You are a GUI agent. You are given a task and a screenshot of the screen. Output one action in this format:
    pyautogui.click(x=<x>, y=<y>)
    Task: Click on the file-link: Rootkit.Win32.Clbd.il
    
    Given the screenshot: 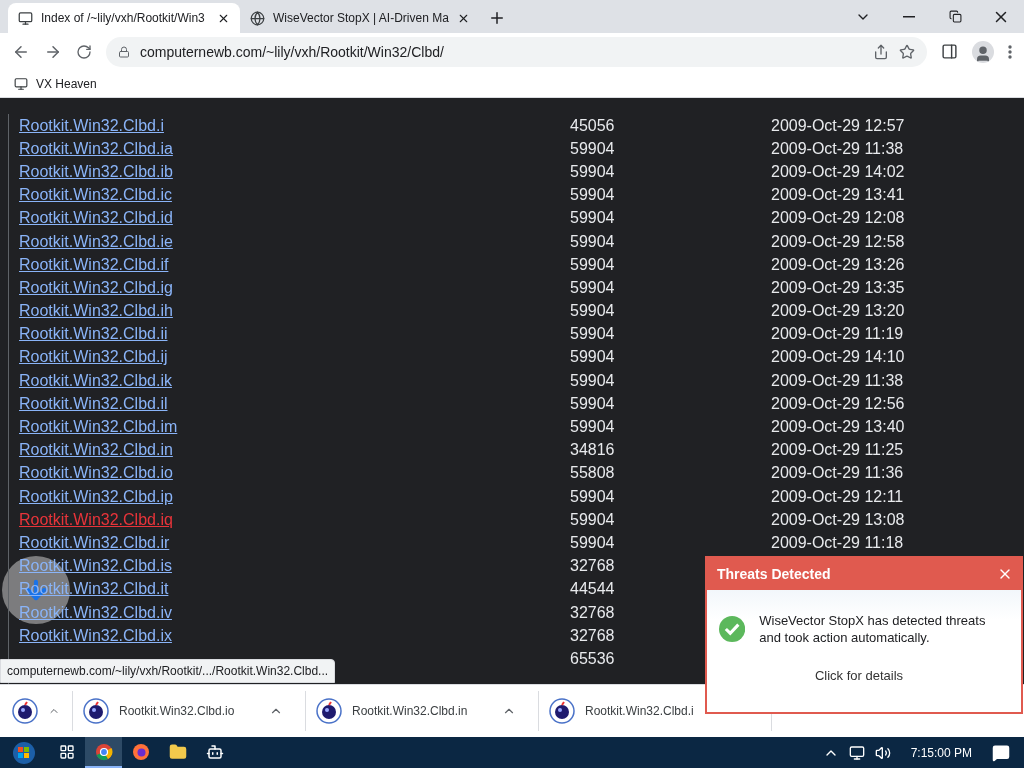 What is the action you would take?
    pyautogui.click(x=93, y=403)
    